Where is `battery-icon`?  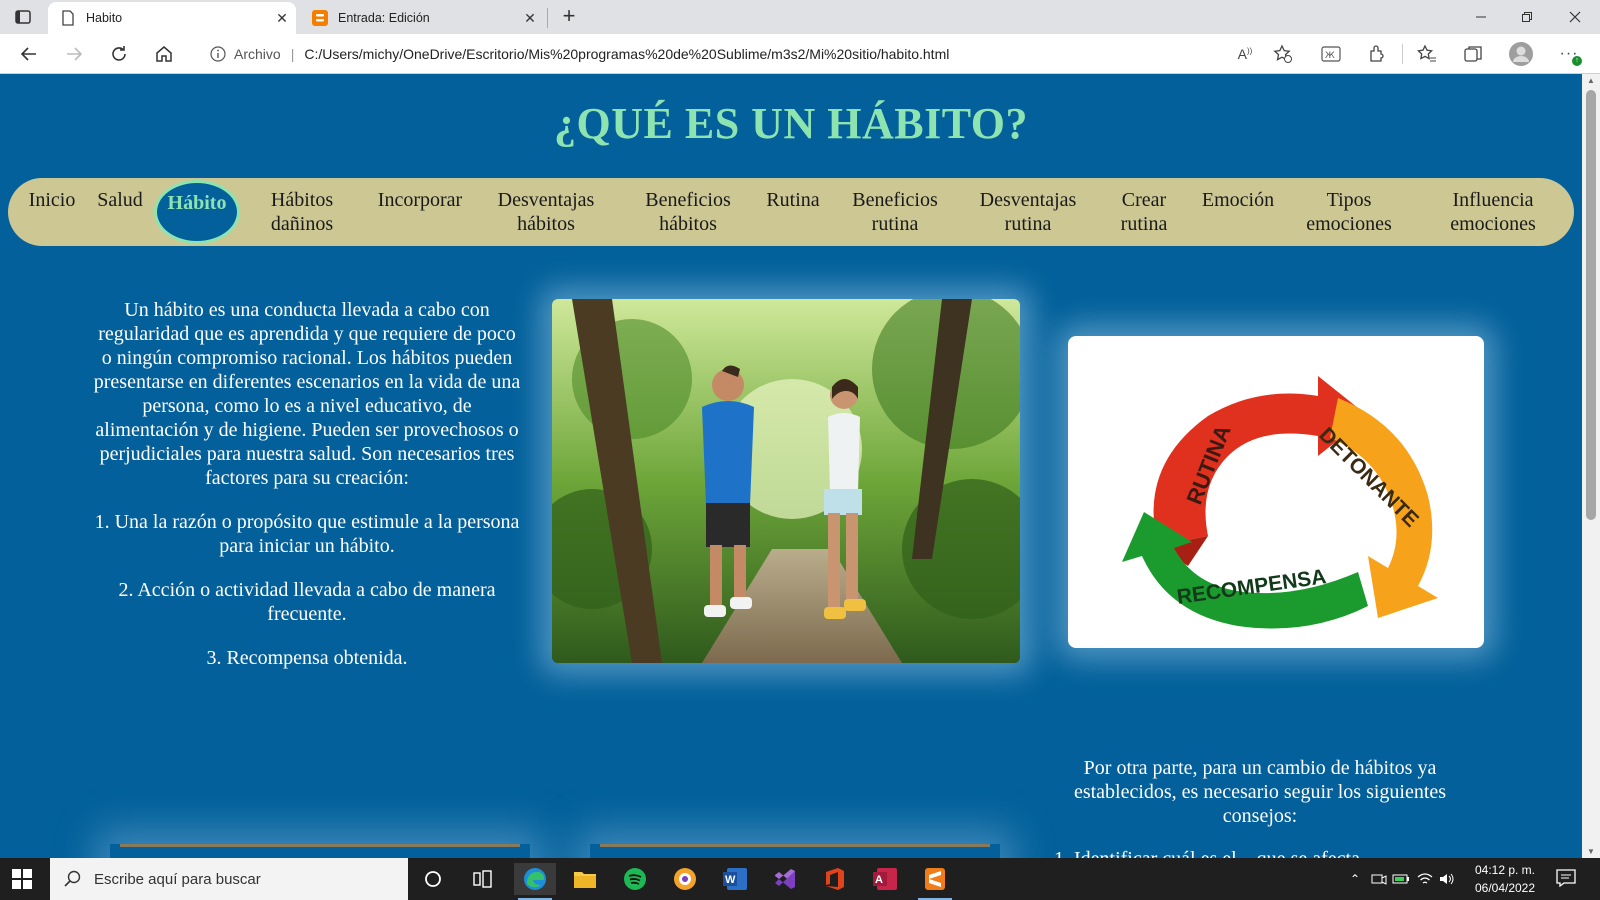 battery-icon is located at coordinates (1401, 879).